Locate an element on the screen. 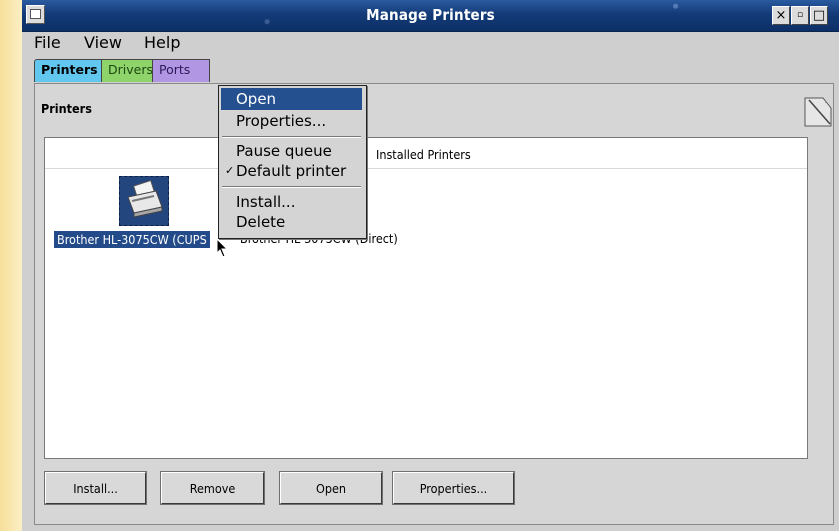 The height and width of the screenshot is (531, 839). window-title: Manage Printers is located at coordinates (430, 15).